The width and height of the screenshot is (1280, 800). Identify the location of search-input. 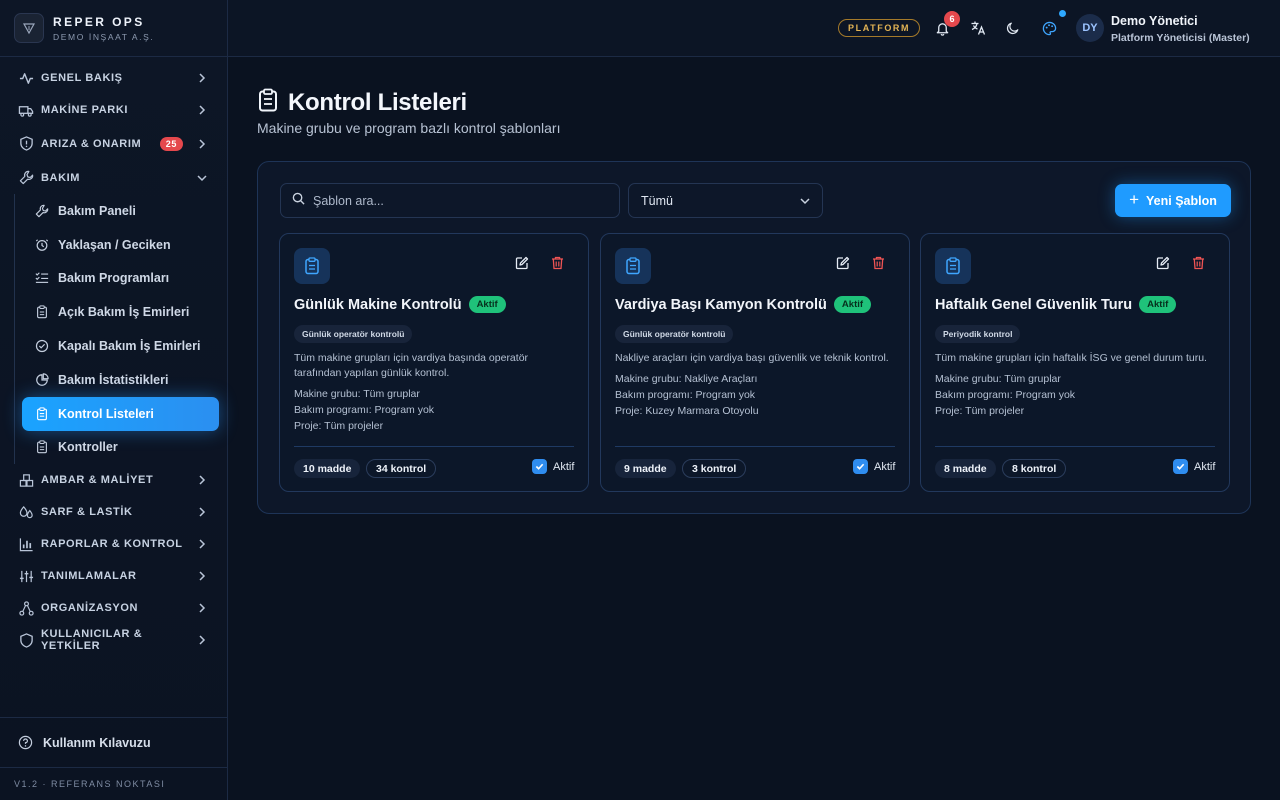
(458, 200).